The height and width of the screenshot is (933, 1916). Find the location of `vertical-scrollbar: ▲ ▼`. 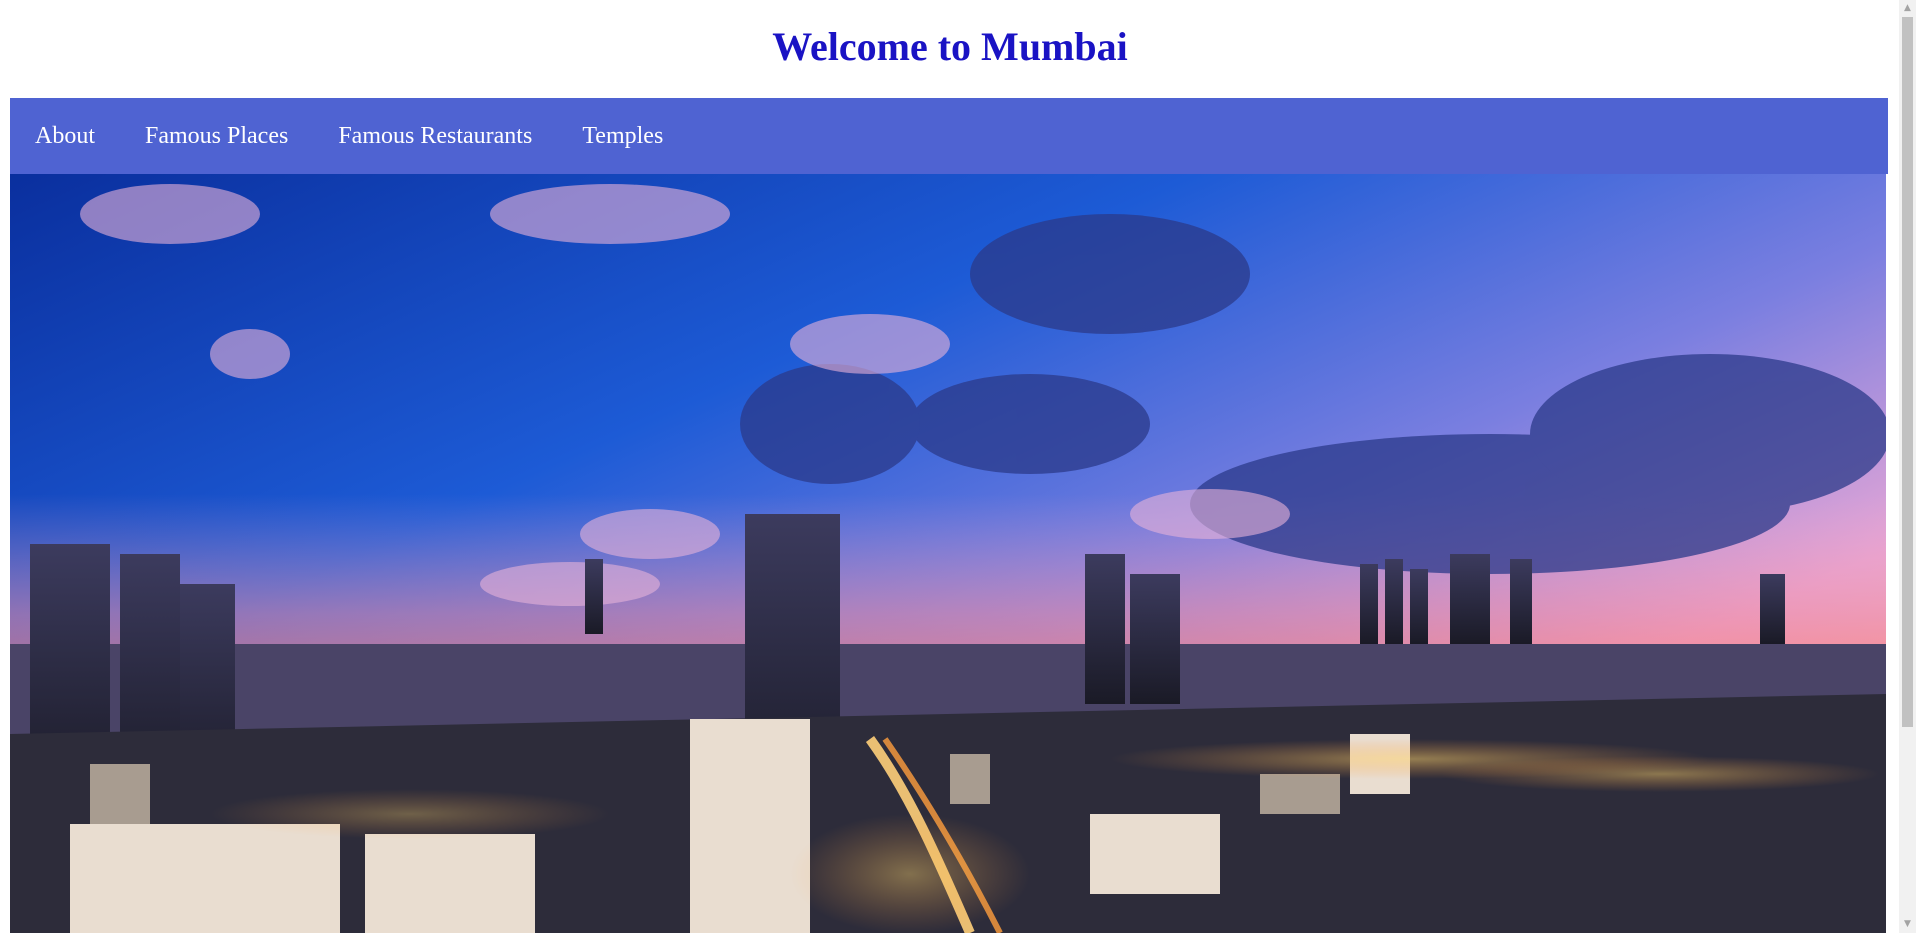

vertical-scrollbar: ▲ ▼ is located at coordinates (1907, 466).